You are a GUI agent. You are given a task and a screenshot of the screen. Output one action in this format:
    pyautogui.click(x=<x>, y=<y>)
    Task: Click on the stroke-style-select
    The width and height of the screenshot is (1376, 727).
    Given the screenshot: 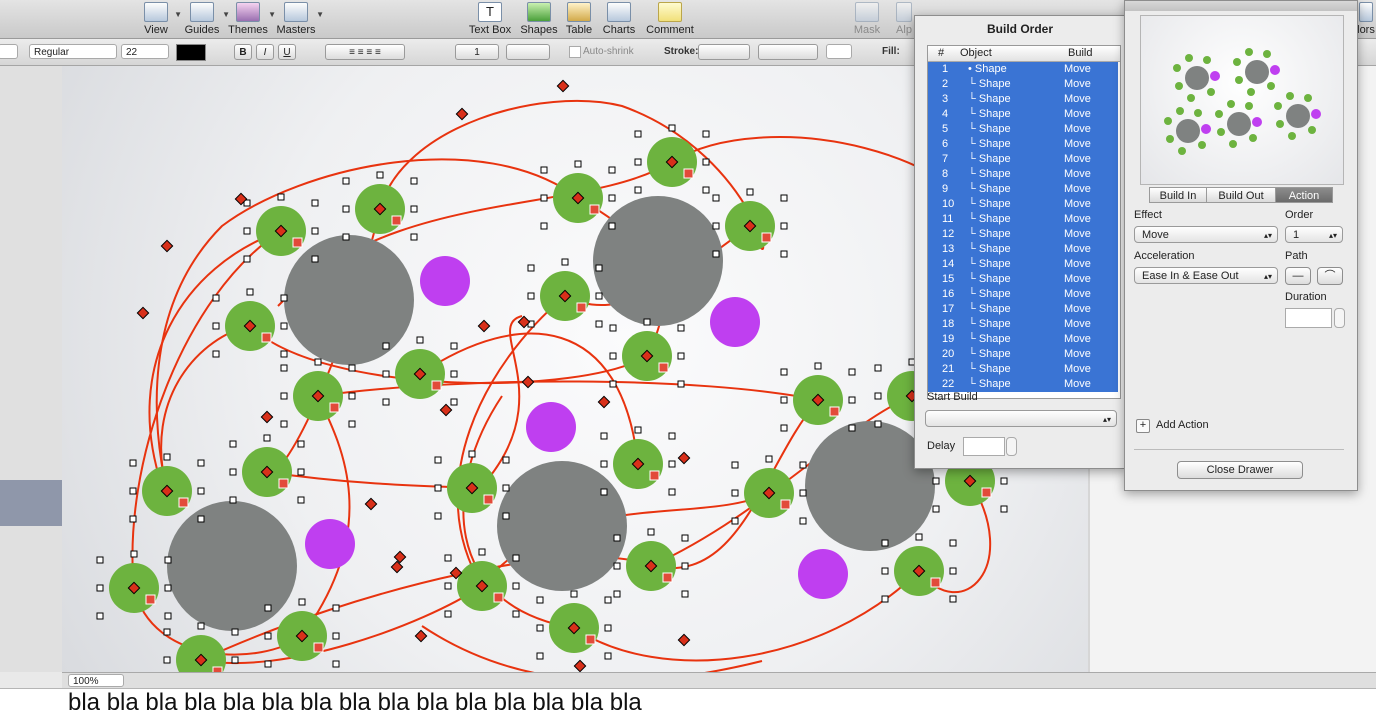 What is the action you would take?
    pyautogui.click(x=724, y=52)
    